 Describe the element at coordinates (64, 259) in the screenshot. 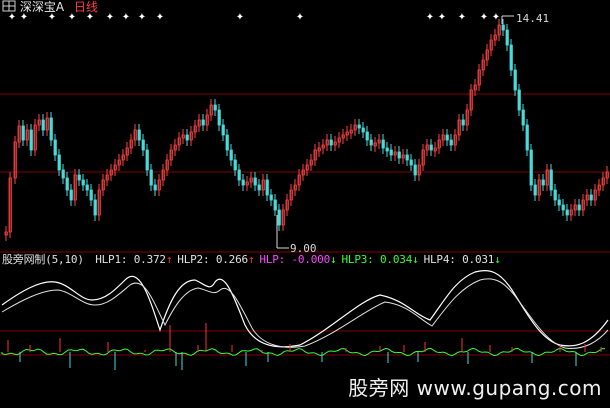

I see `indicator-params: (5,10)` at that location.